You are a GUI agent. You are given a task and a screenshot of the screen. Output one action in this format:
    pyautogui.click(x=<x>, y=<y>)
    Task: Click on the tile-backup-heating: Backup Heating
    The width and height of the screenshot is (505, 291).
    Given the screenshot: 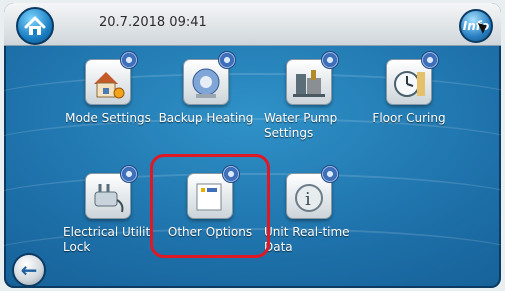 What is the action you would take?
    pyautogui.click(x=206, y=88)
    